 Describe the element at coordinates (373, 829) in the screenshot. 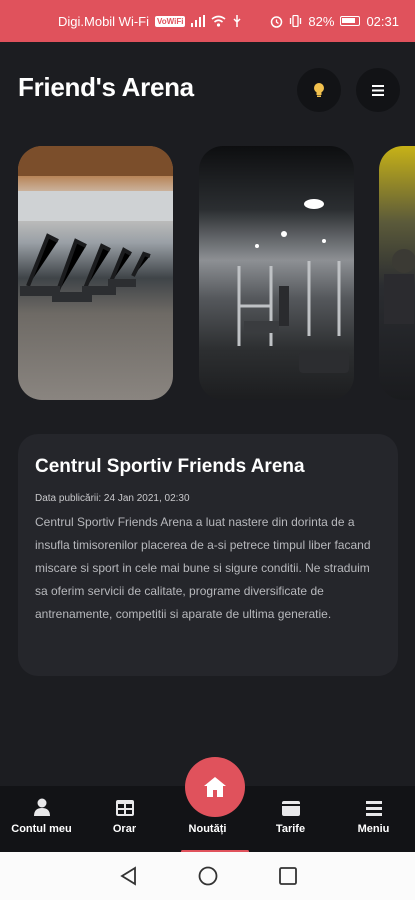

I see `nav-label: Meniu` at that location.